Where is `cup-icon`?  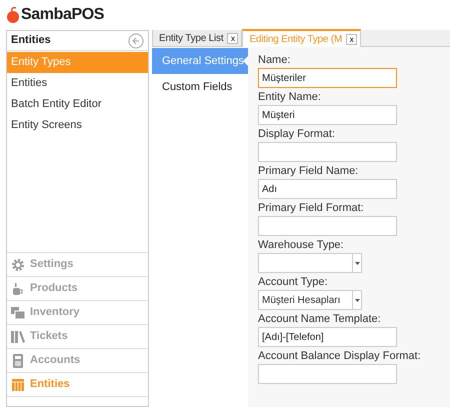
cup-icon is located at coordinates (18, 289).